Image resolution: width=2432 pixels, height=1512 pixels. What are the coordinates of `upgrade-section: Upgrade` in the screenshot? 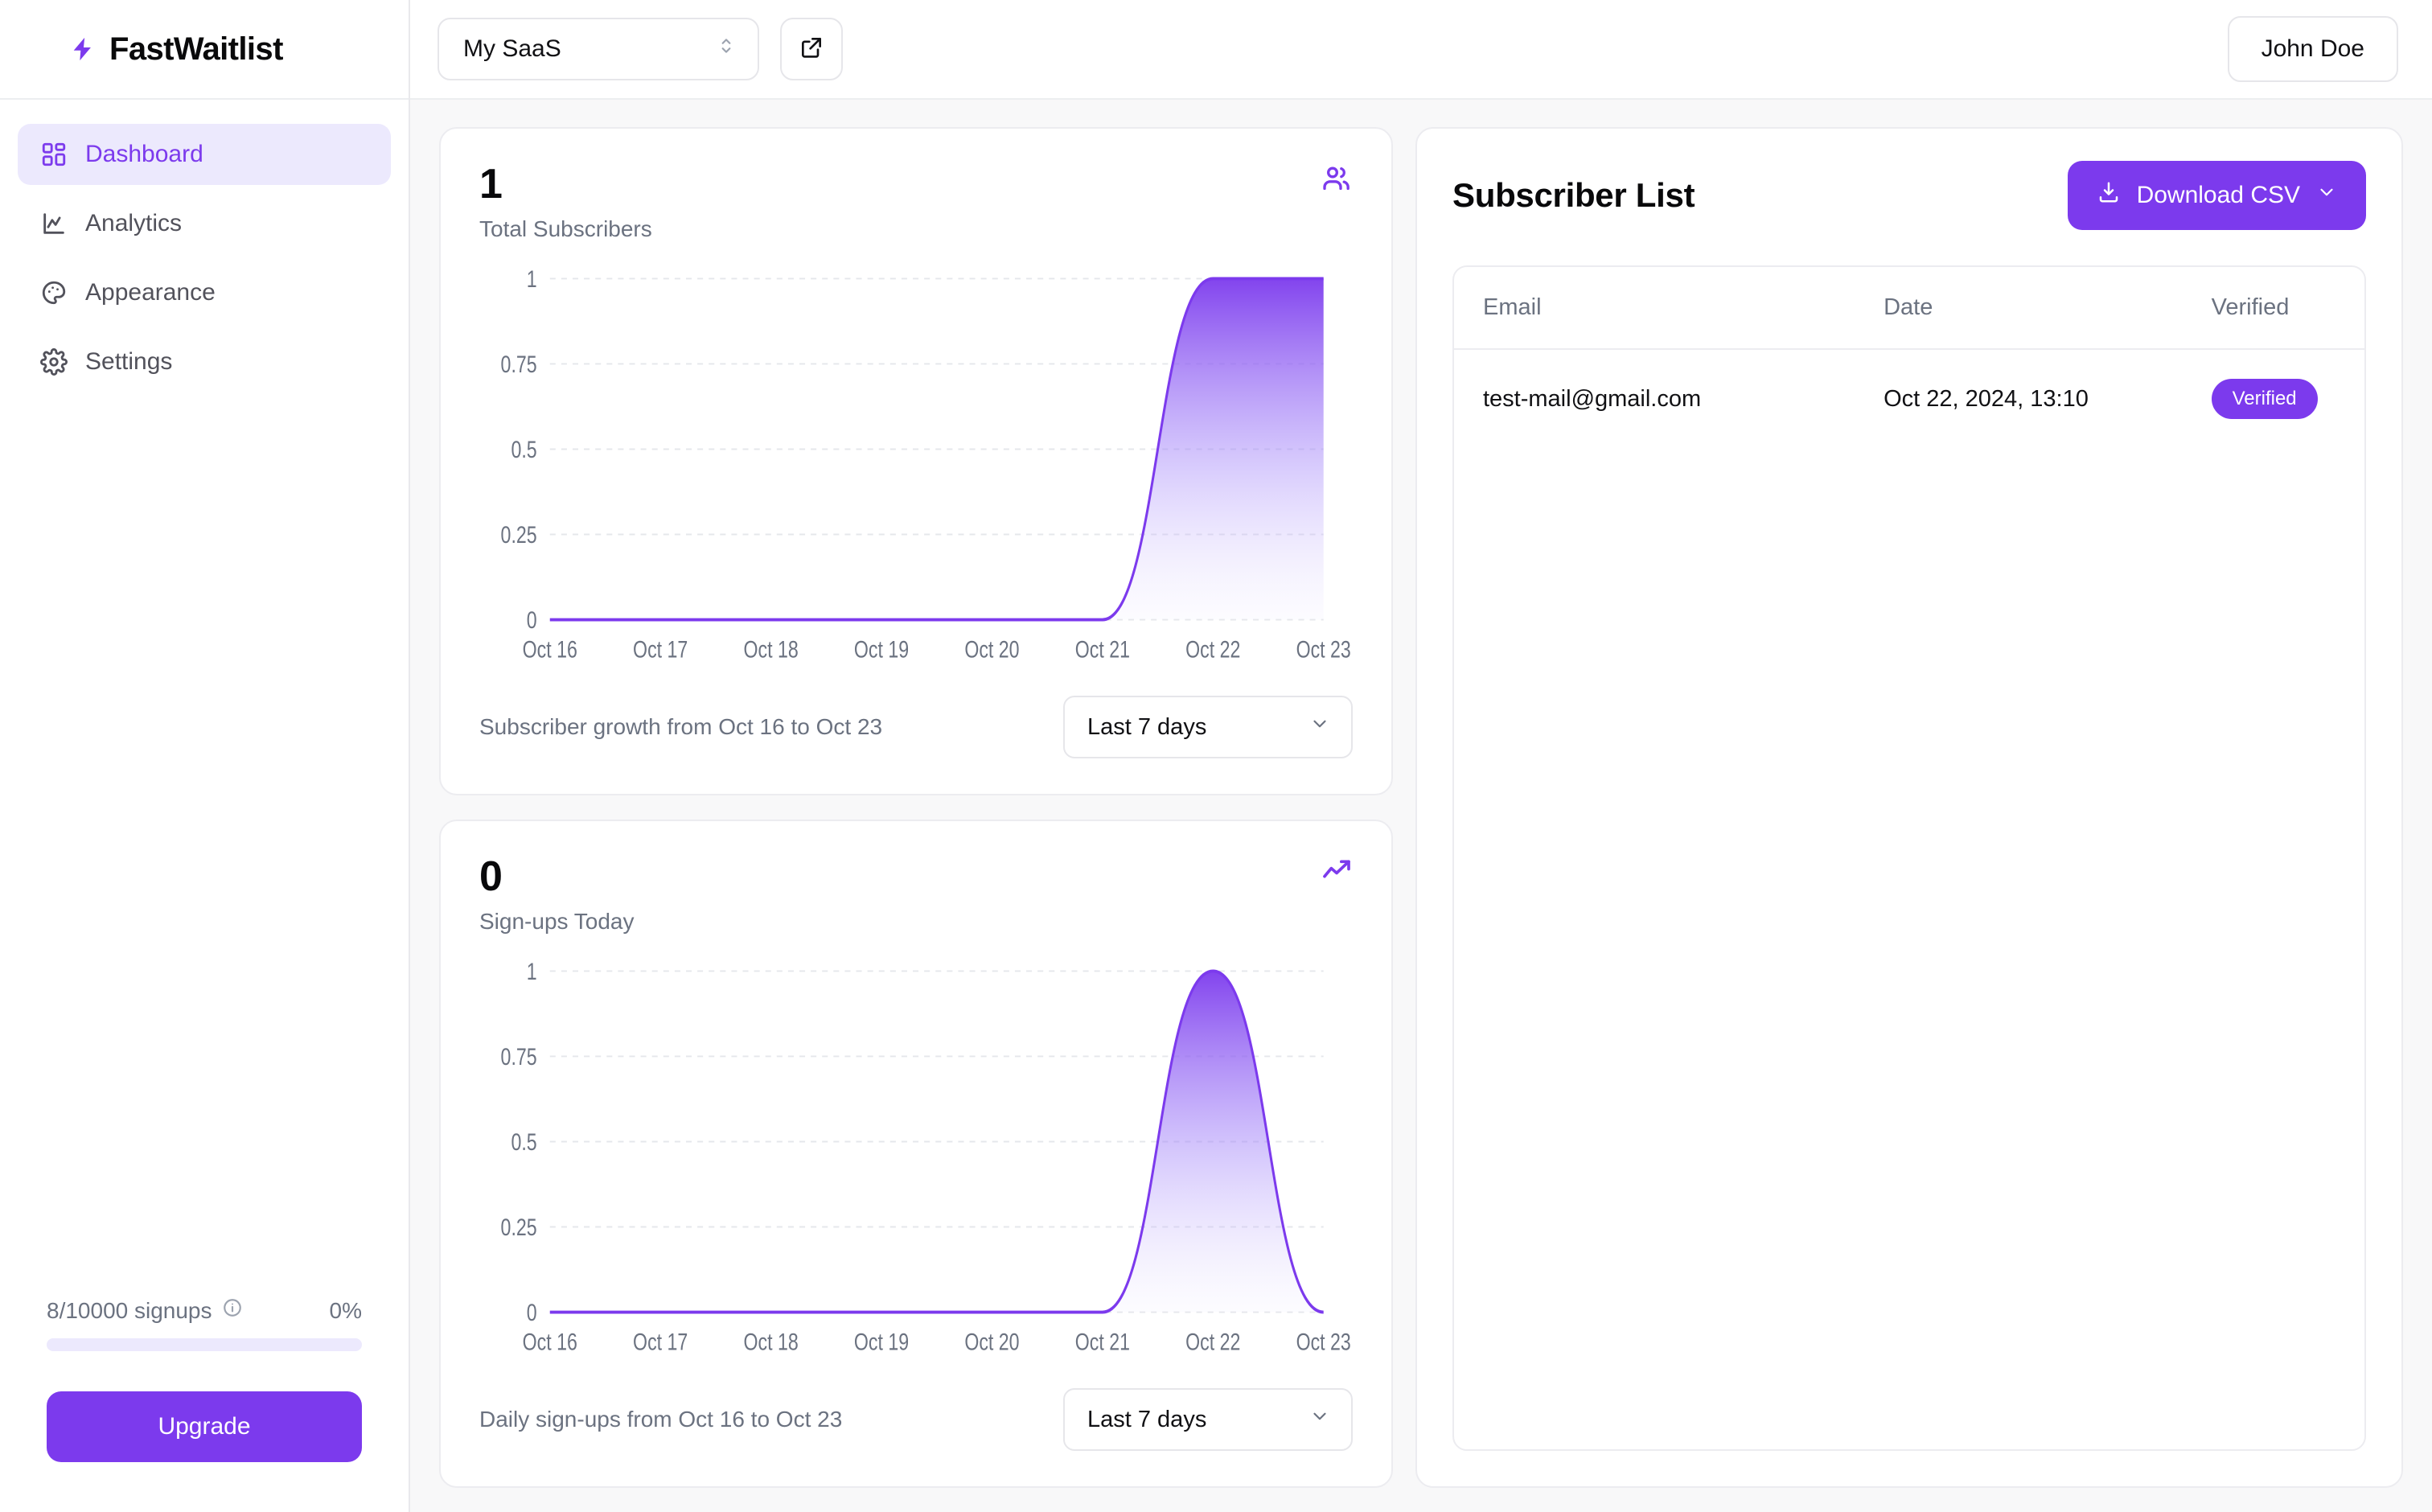 It's located at (204, 1432).